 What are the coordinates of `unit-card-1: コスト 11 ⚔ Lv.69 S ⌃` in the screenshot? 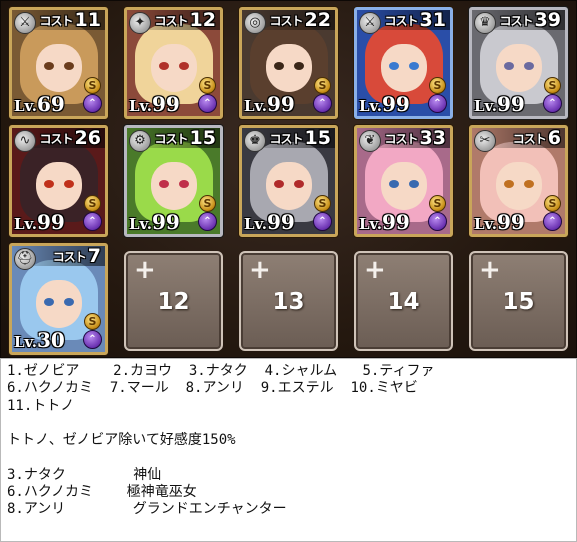 It's located at (58, 63).